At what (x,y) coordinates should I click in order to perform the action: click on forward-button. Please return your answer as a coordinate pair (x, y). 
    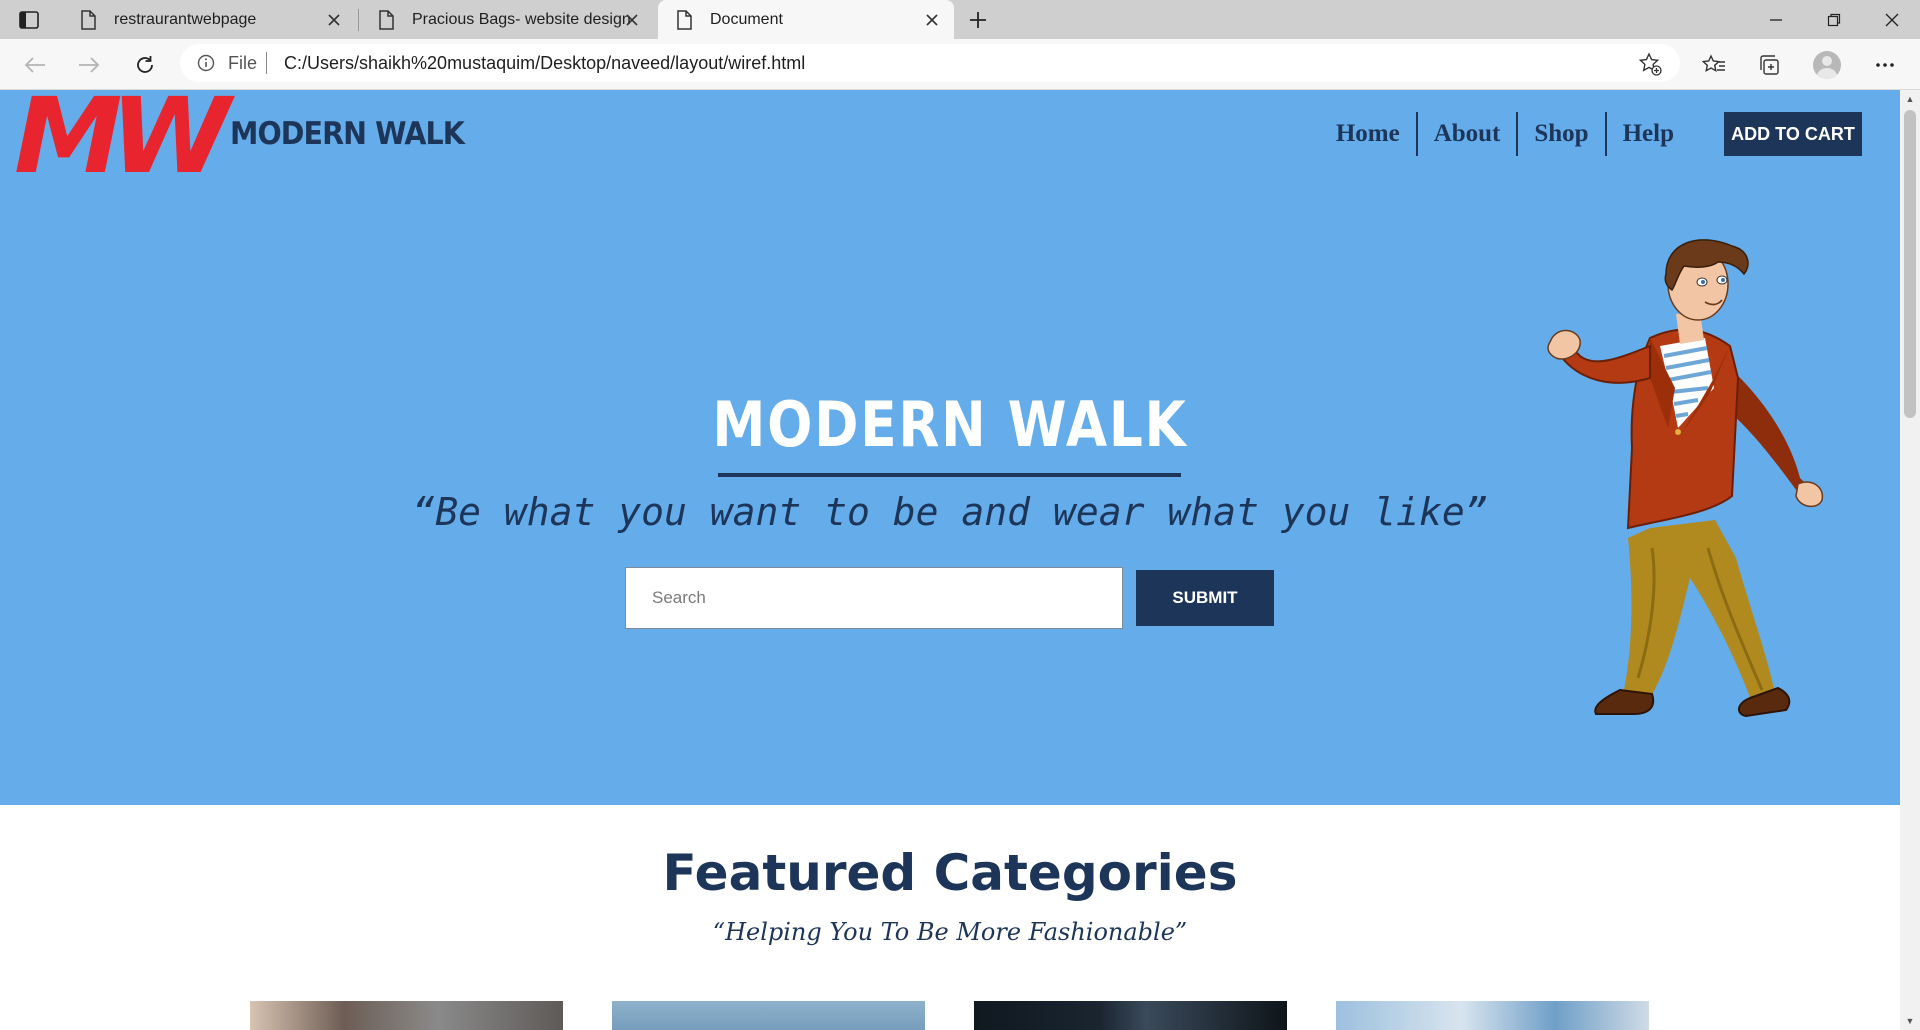
    Looking at the image, I should click on (89, 65).